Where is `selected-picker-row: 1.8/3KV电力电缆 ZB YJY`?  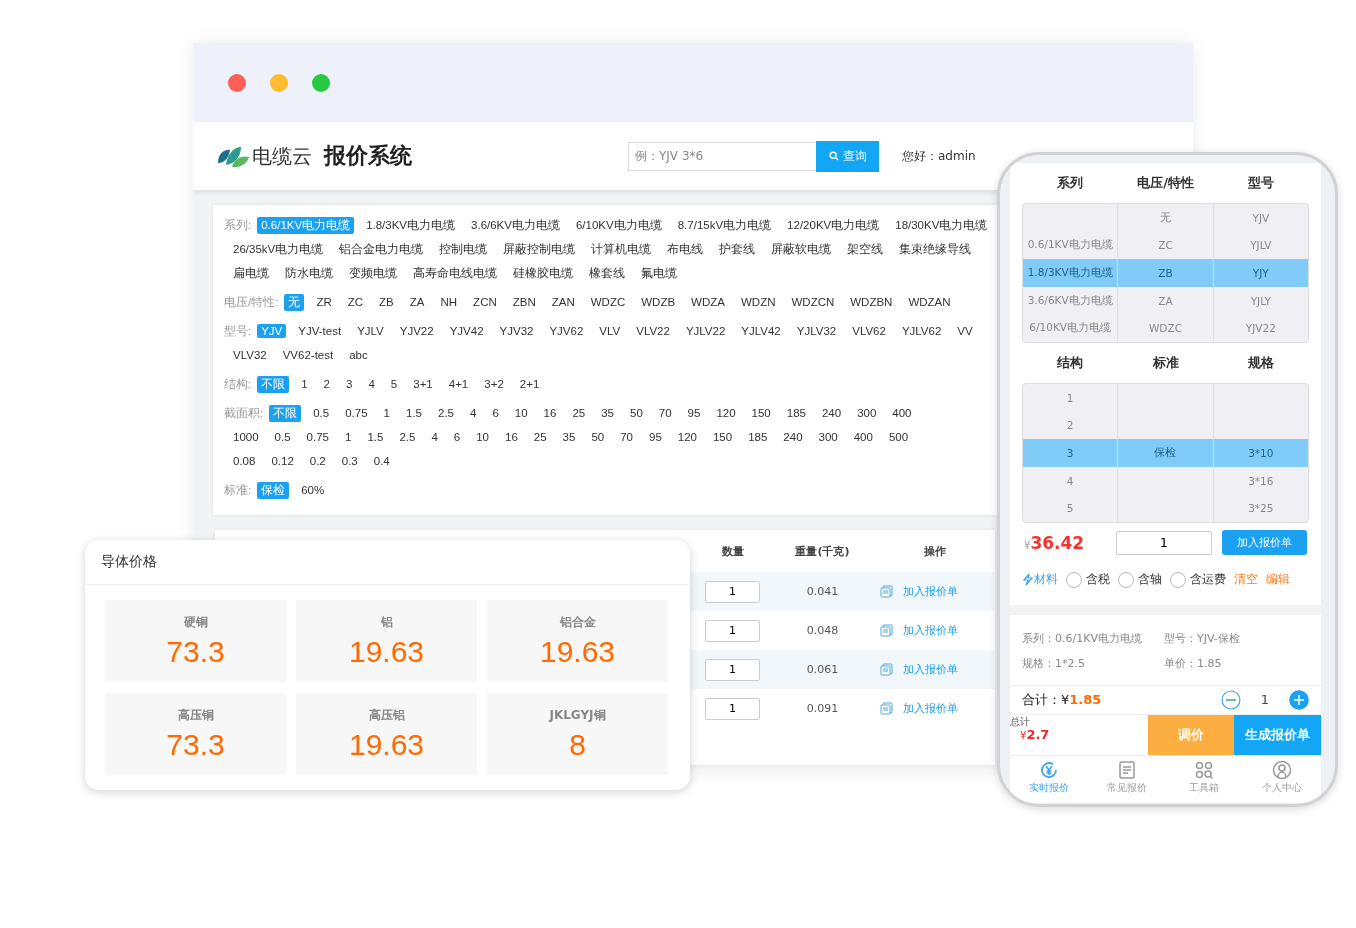
selected-picker-row: 1.8/3KV电力电缆 ZB YJY is located at coordinates (1165, 273).